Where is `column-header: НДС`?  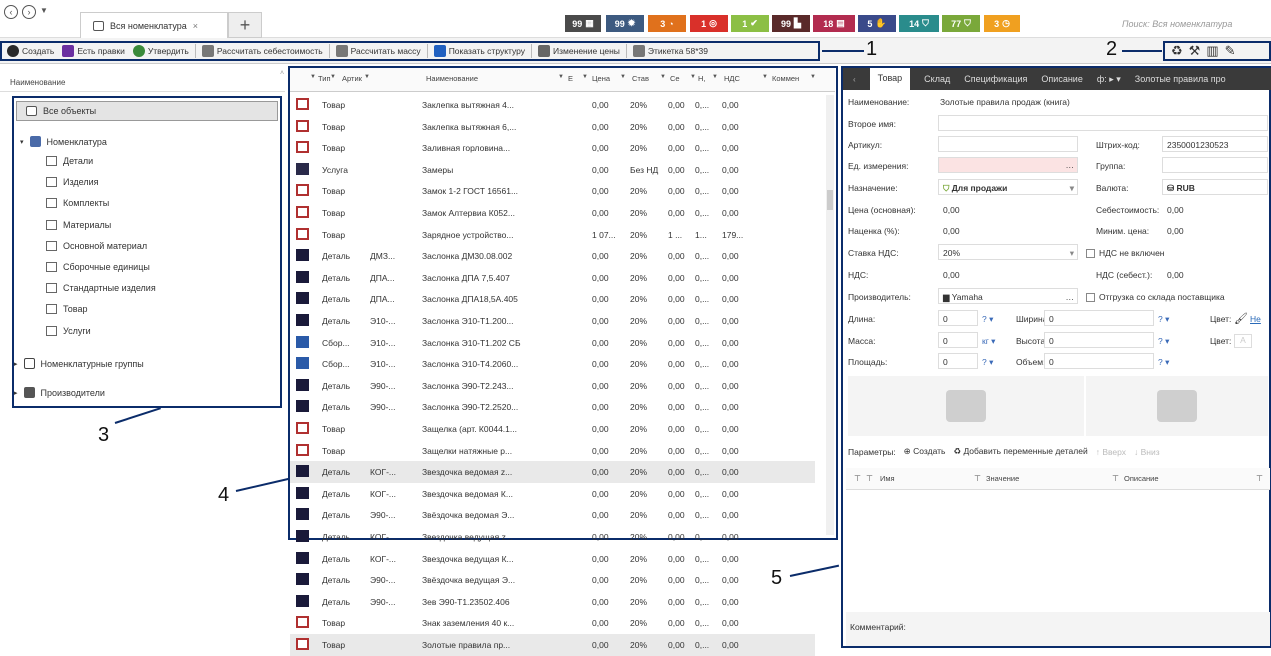 column-header: НДС is located at coordinates (732, 78).